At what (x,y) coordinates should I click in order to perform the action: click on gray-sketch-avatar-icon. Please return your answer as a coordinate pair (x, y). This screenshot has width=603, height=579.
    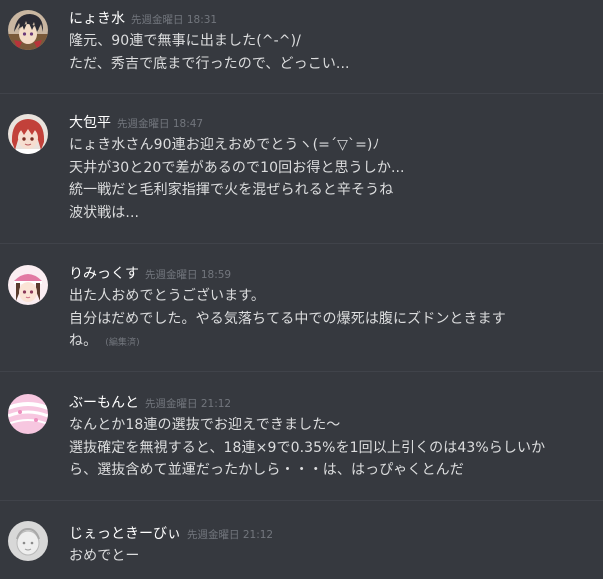
    Looking at the image, I should click on (28, 541).